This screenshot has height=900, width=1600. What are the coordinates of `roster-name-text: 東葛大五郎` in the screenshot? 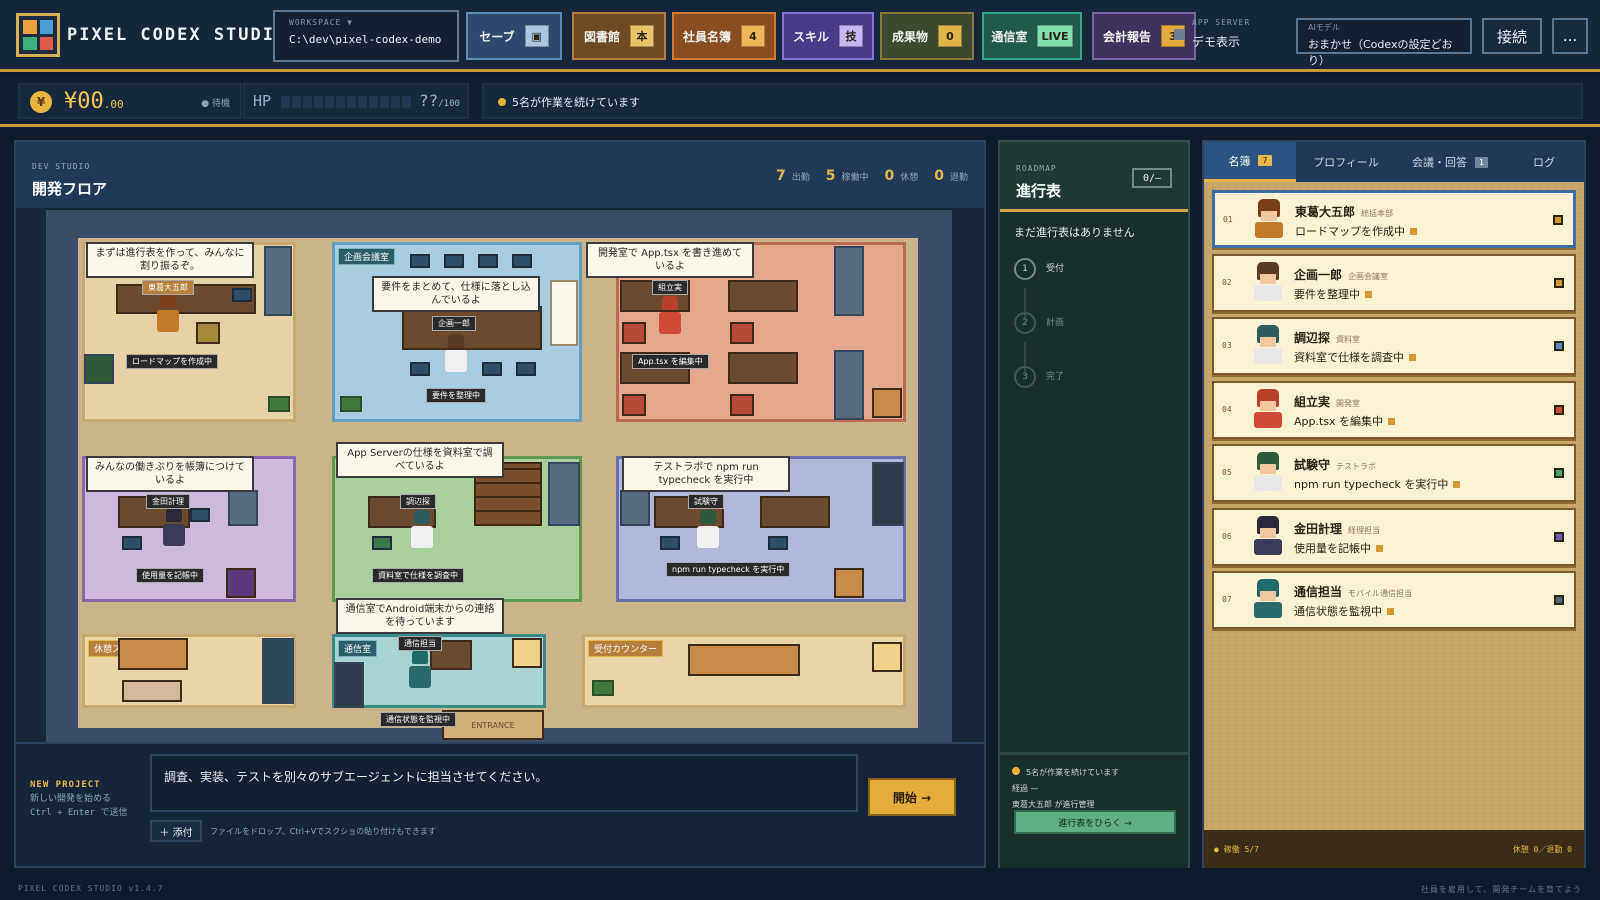 It's located at (1325, 212).